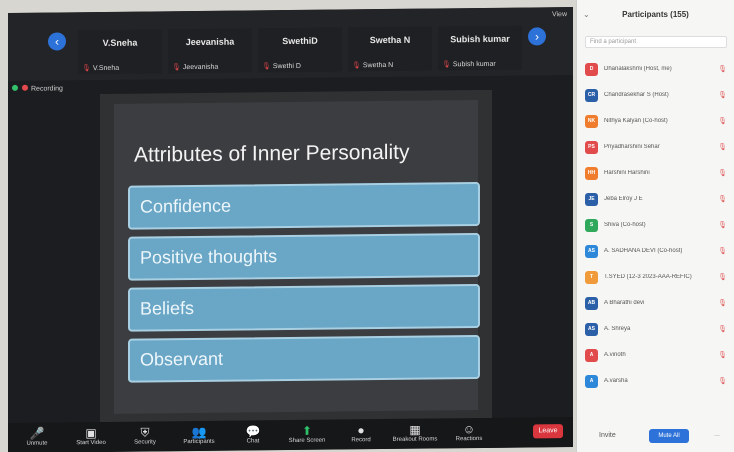 The width and height of the screenshot is (734, 452). I want to click on share-screen-button: ⬆ Share Screen, so click(307, 434).